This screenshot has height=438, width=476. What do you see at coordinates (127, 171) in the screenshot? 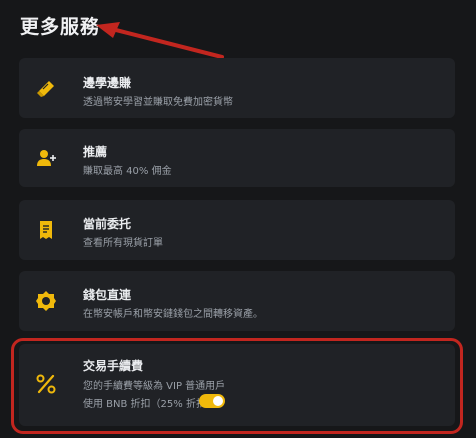
I see `card-subtitle: 賺取最高 40% 佣金` at bounding box center [127, 171].